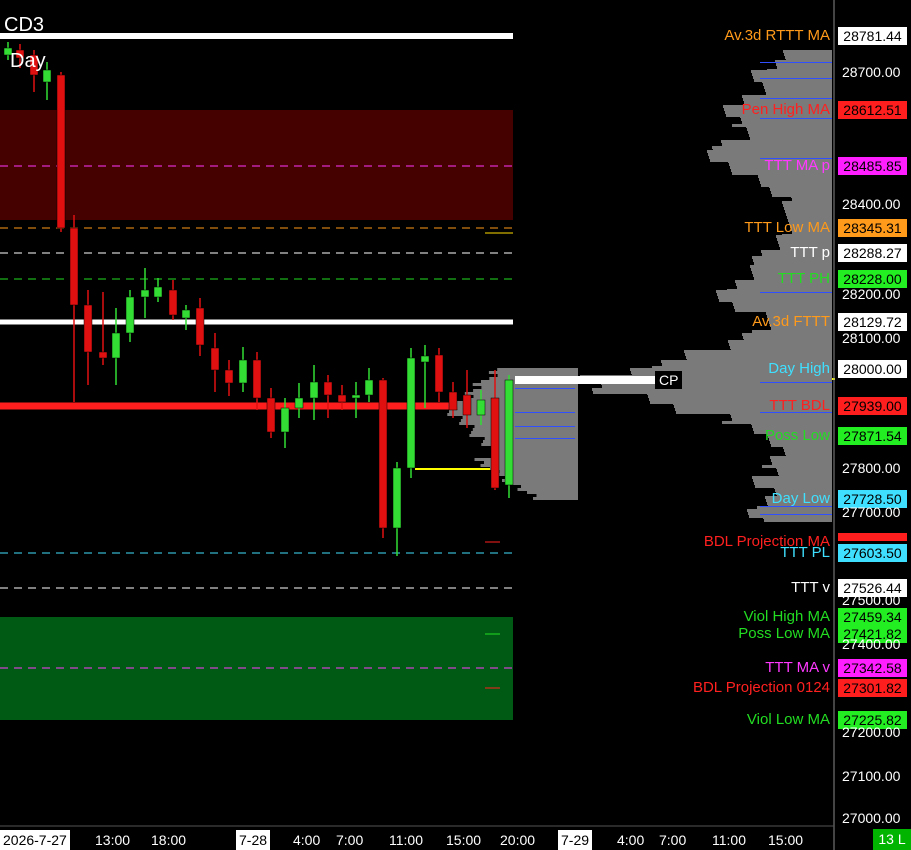  What do you see at coordinates (892, 839) in the screenshot?
I see `status-indicator: 13 L` at bounding box center [892, 839].